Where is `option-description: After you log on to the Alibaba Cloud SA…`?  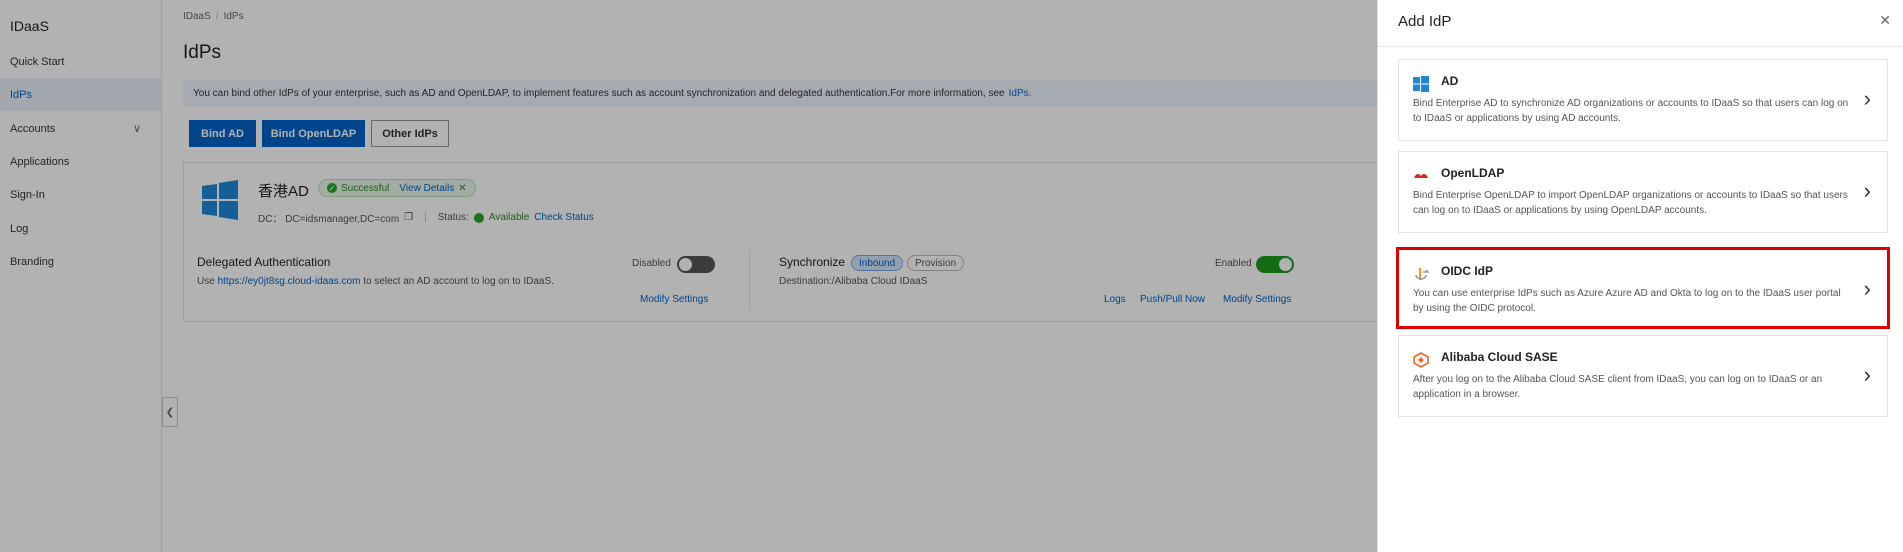
option-description: After you log on to the Alibaba Cloud SA… is located at coordinates (1618, 387).